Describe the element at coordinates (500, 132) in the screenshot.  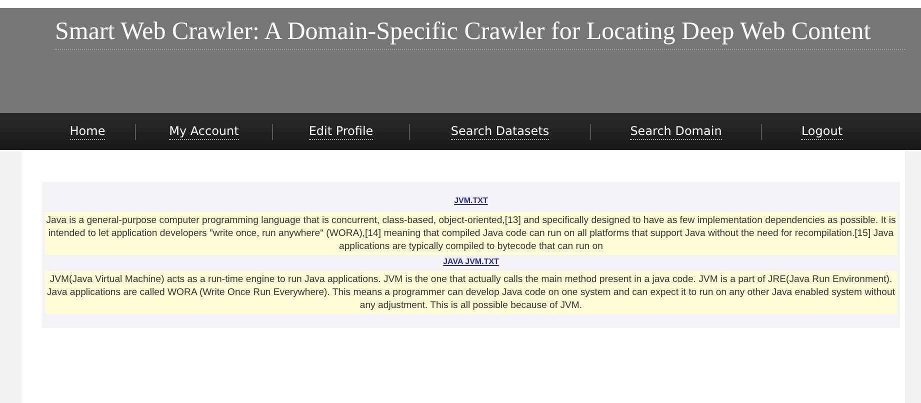
I see `nav-link: Search Datasets` at that location.